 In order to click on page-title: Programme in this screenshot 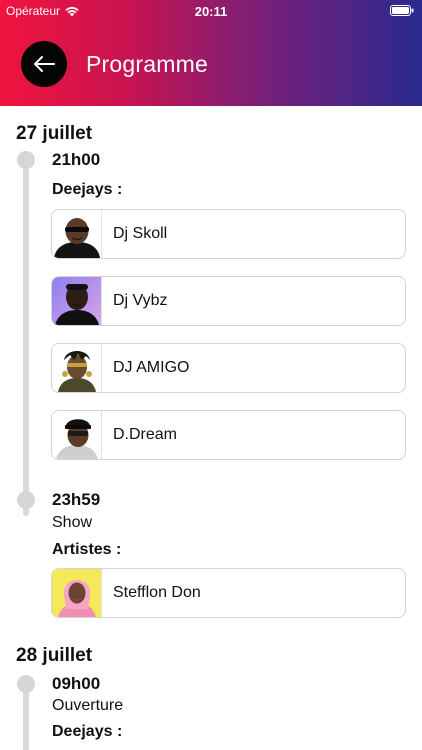, I will do `click(147, 64)`.